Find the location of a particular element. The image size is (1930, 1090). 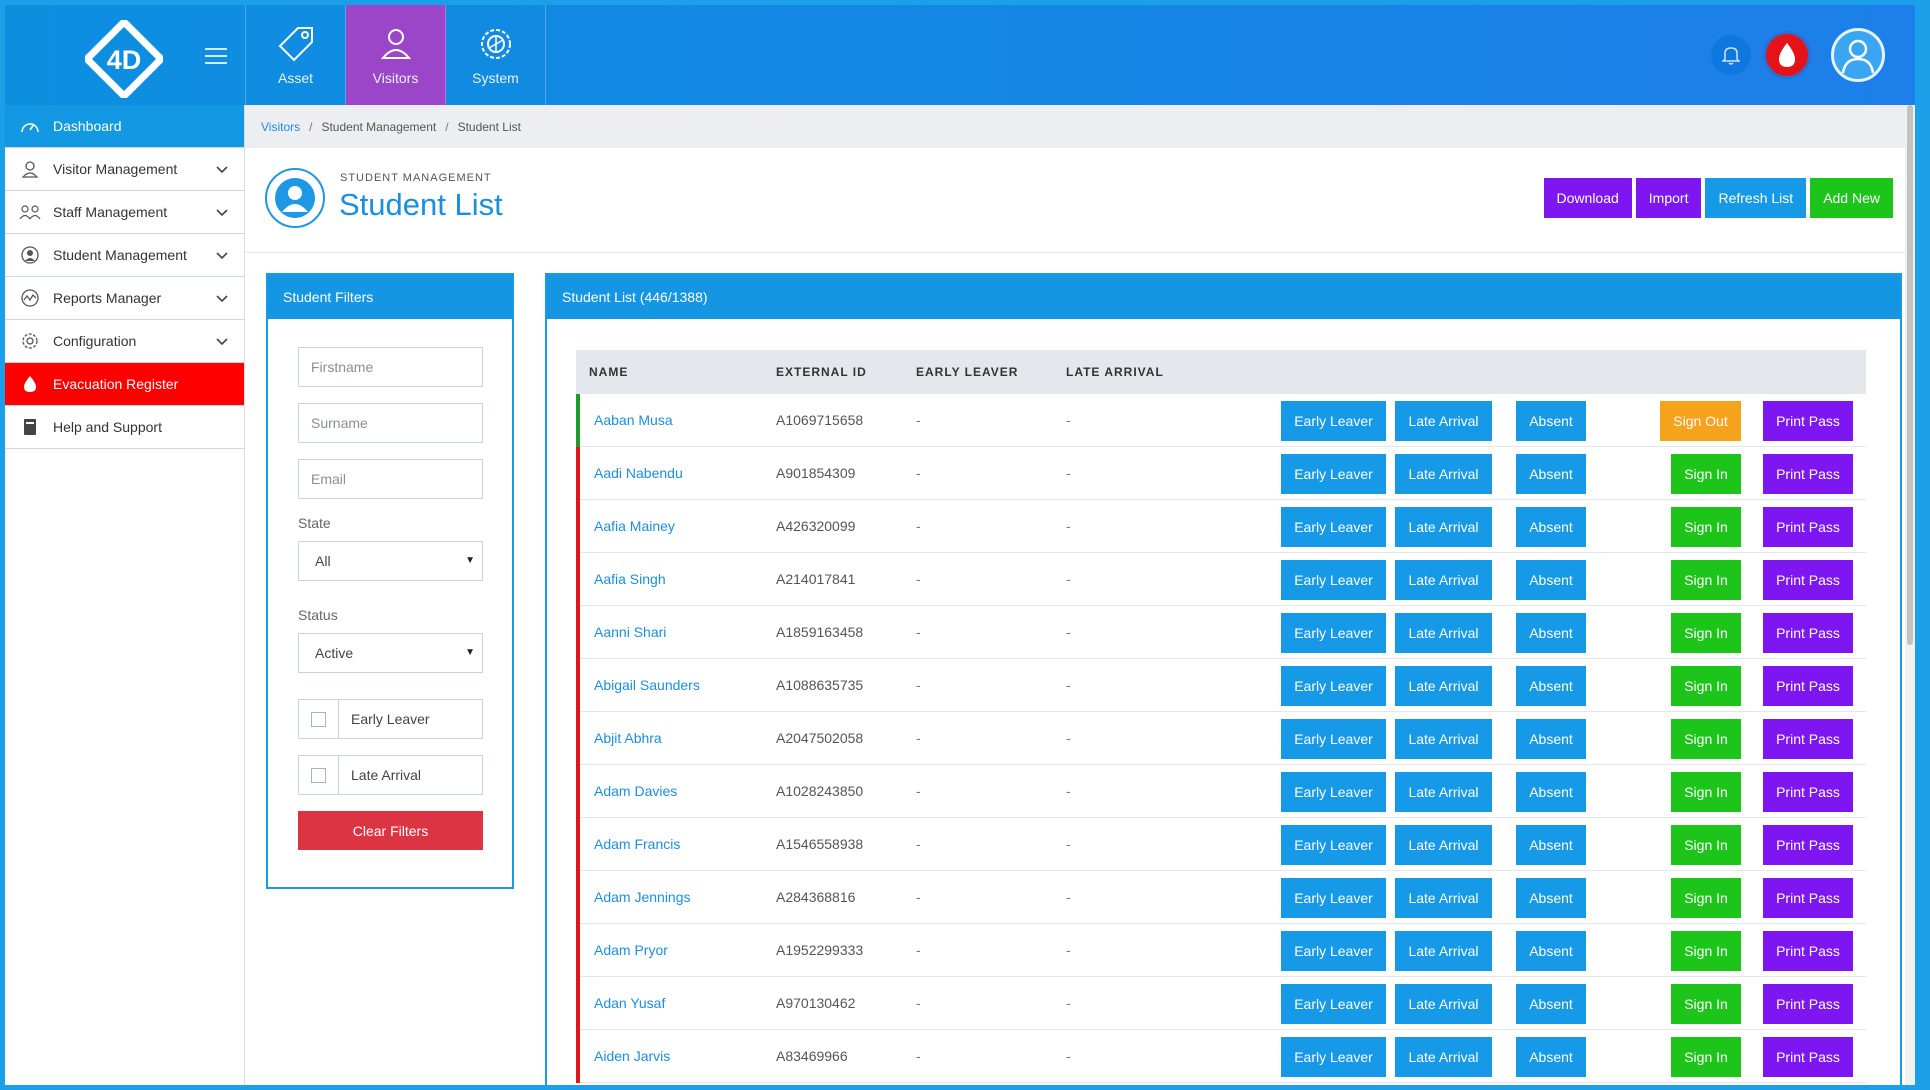

sidebar-item-help-and-support: Help and Support is located at coordinates (124, 427).